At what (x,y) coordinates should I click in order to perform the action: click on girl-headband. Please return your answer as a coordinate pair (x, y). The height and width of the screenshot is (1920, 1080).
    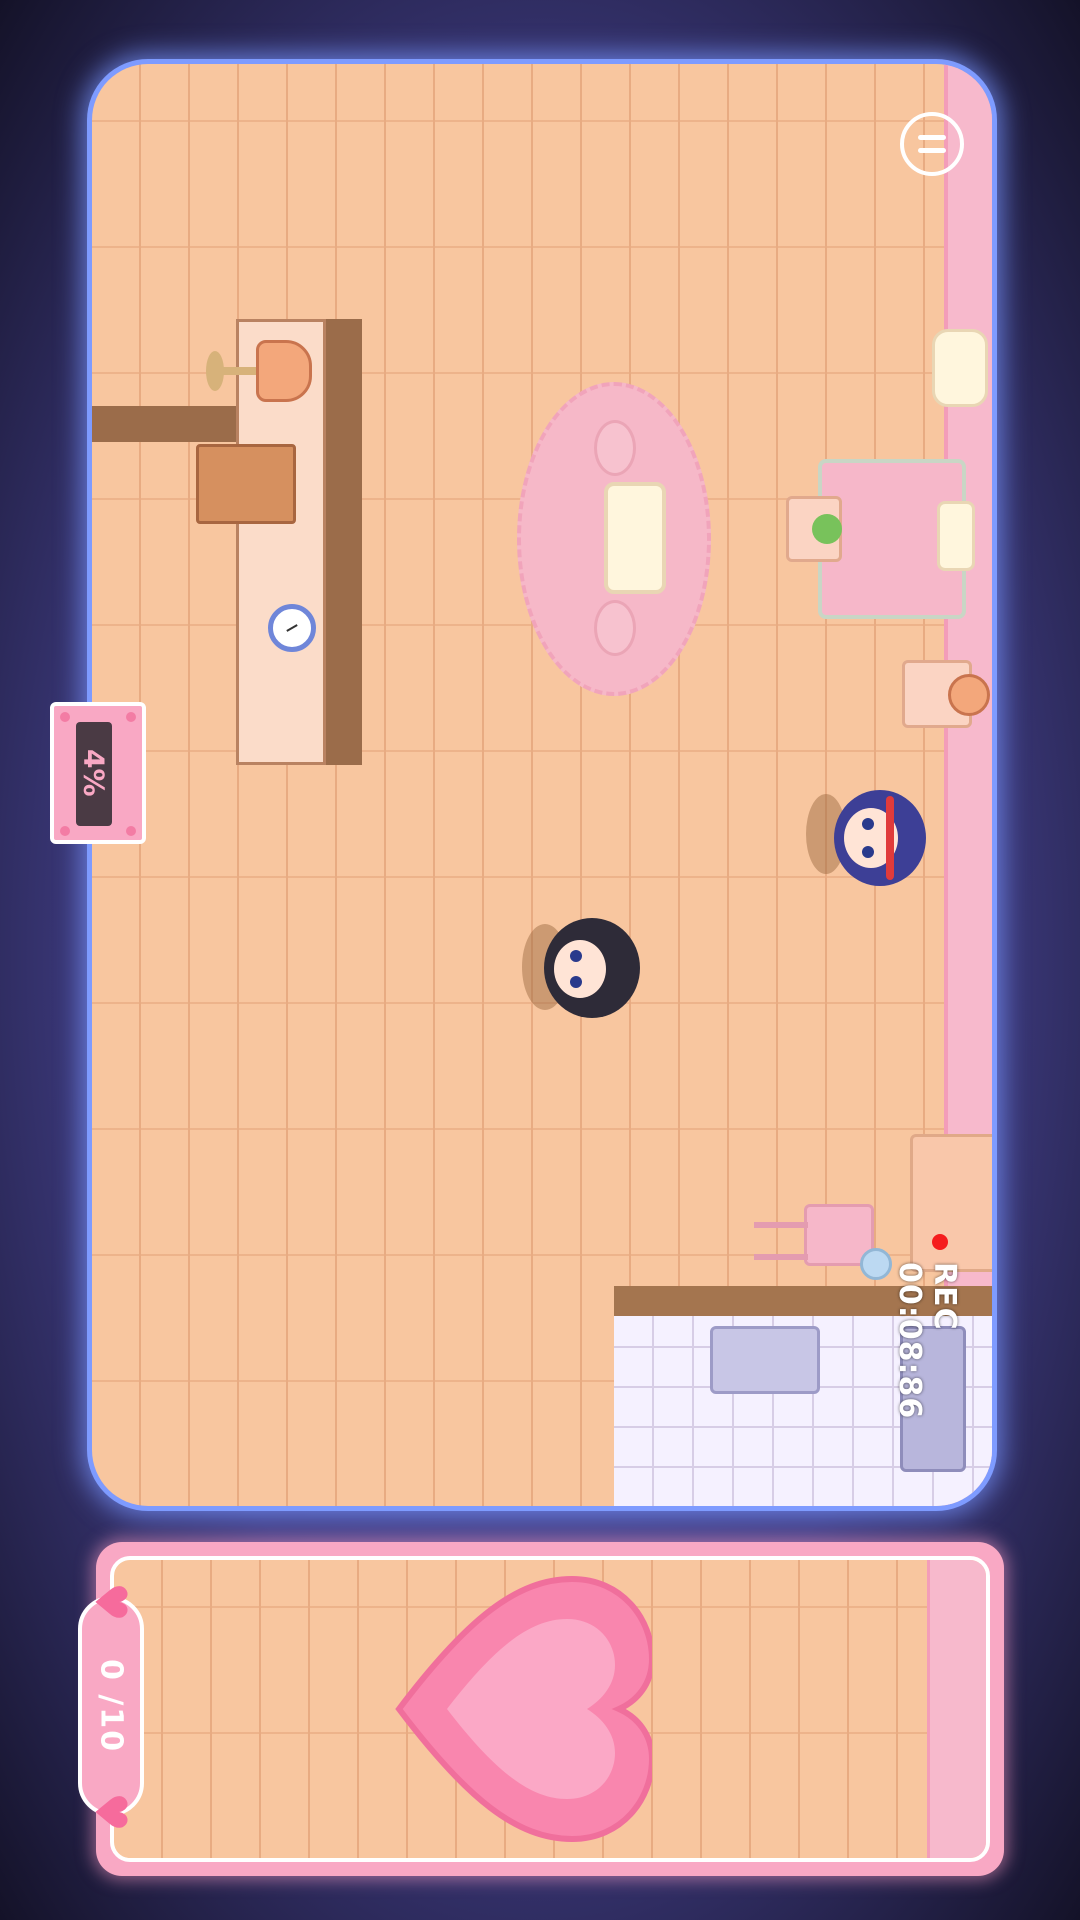
    Looking at the image, I should click on (890, 838).